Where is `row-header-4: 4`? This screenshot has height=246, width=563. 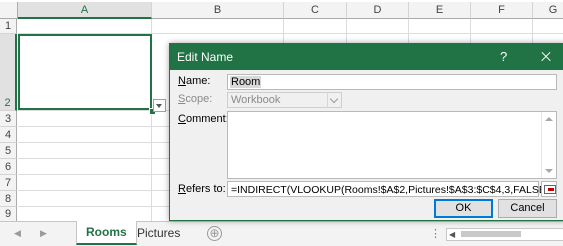 row-header-4: 4 is located at coordinates (8, 135).